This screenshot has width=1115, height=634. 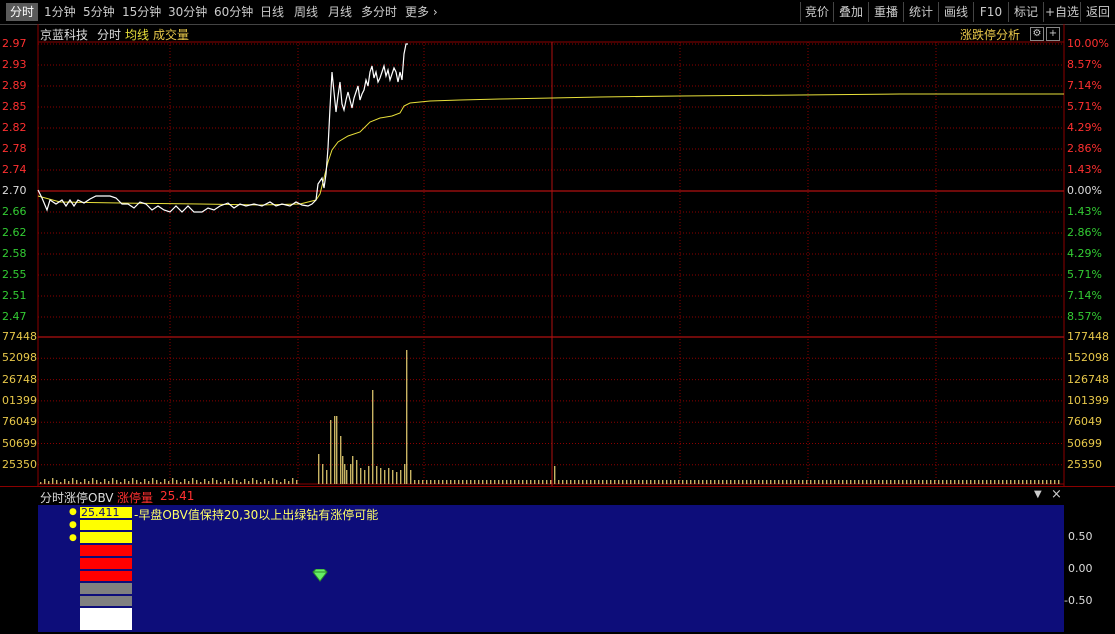 What do you see at coordinates (100, 512) in the screenshot?
I see `obv-value-box: 25.411` at bounding box center [100, 512].